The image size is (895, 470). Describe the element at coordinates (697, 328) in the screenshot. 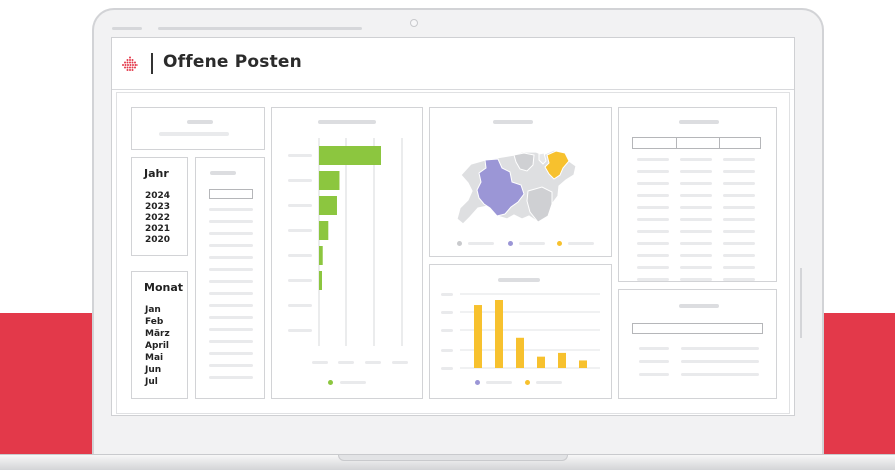

I see `summary-input` at that location.